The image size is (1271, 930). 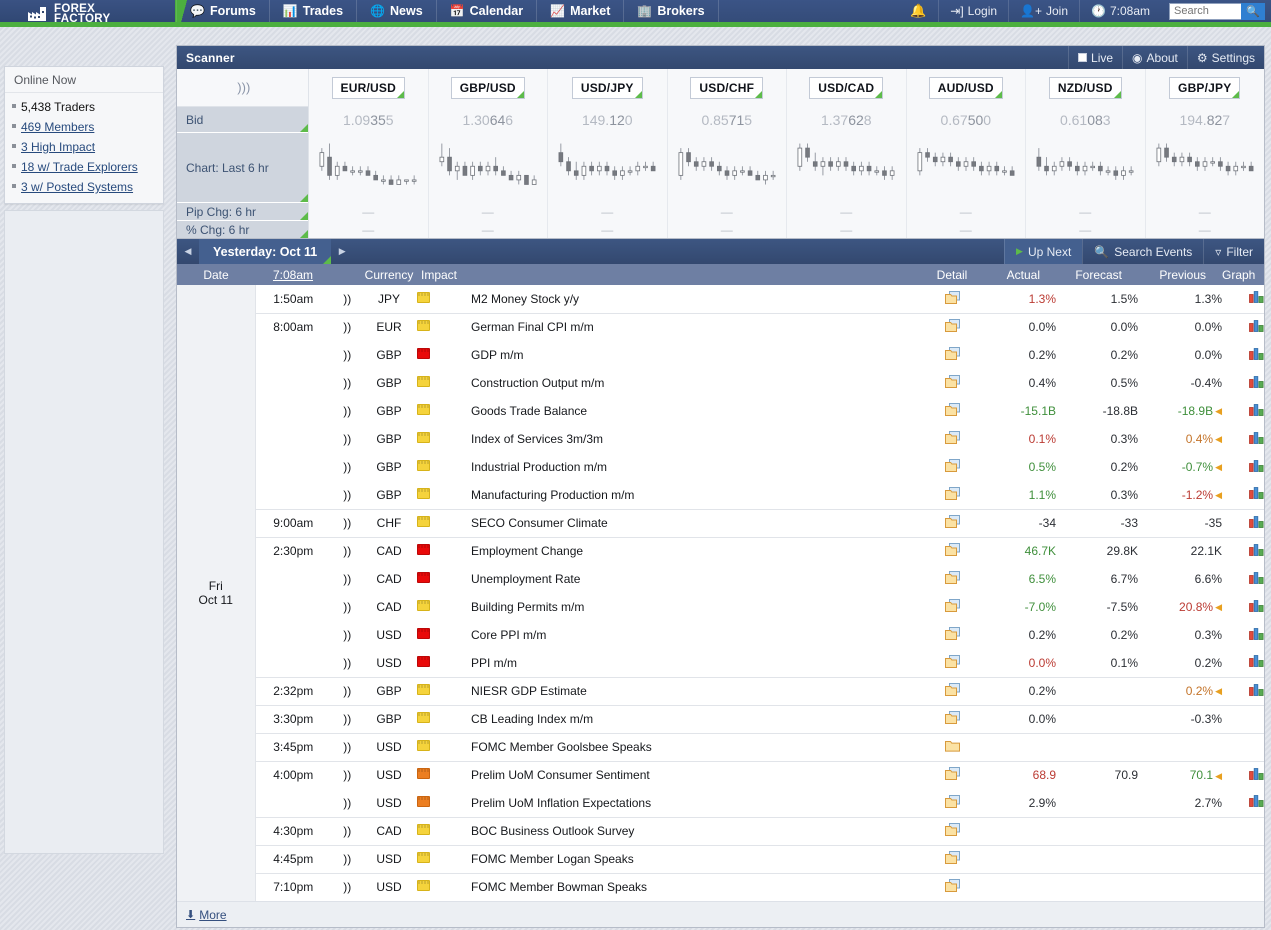 What do you see at coordinates (389, 326) in the screenshot?
I see `event-currency: EUR` at bounding box center [389, 326].